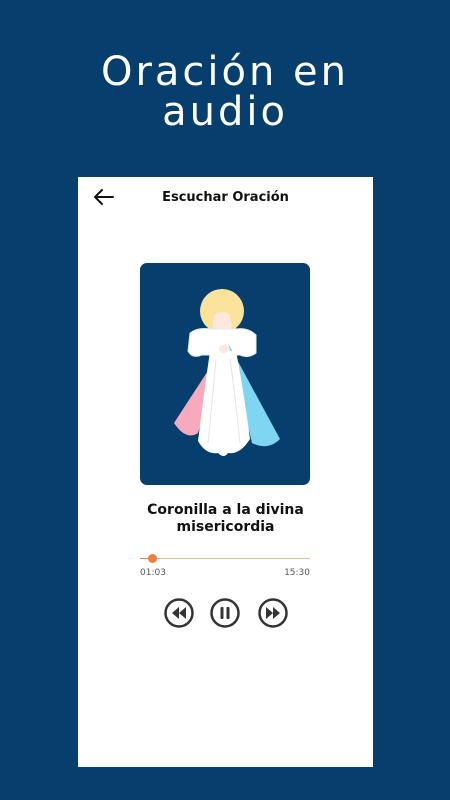  Describe the element at coordinates (152, 558) in the screenshot. I see `progress-thumb` at that location.